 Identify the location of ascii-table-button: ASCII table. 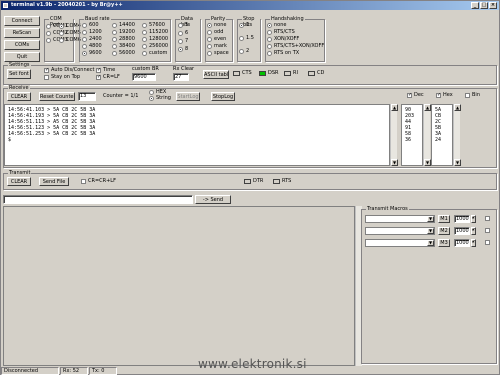
(216, 74).